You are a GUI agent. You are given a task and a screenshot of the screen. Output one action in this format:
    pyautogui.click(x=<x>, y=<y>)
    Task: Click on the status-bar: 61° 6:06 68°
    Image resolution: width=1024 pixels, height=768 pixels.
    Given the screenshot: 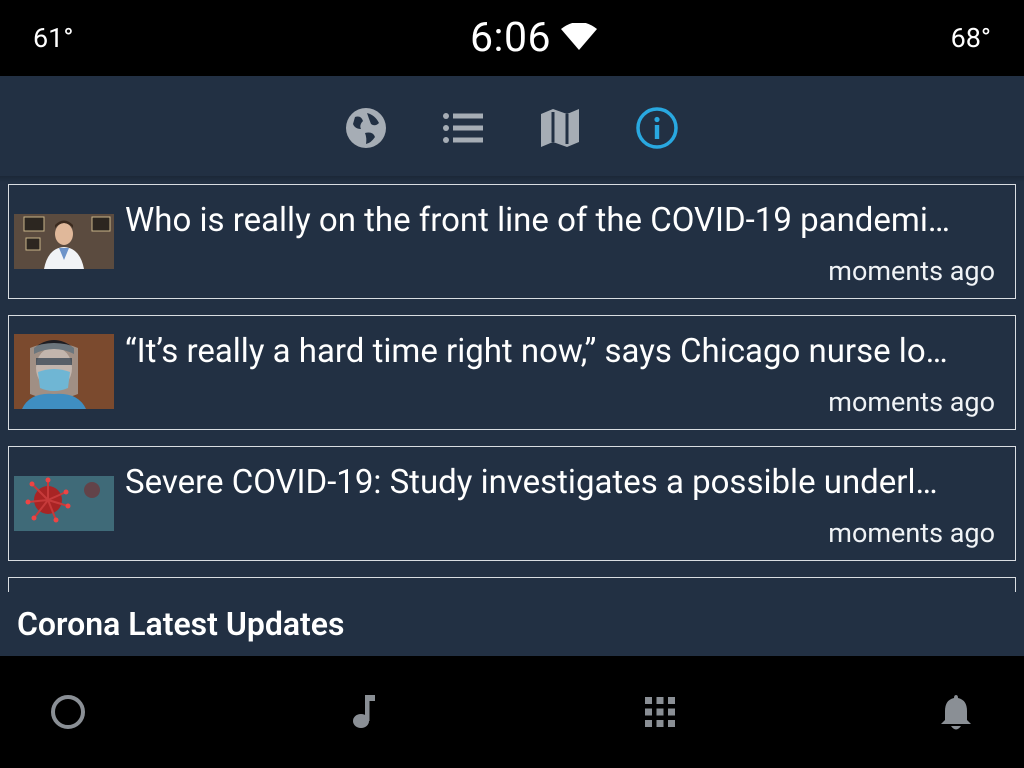 What is the action you would take?
    pyautogui.click(x=512, y=38)
    